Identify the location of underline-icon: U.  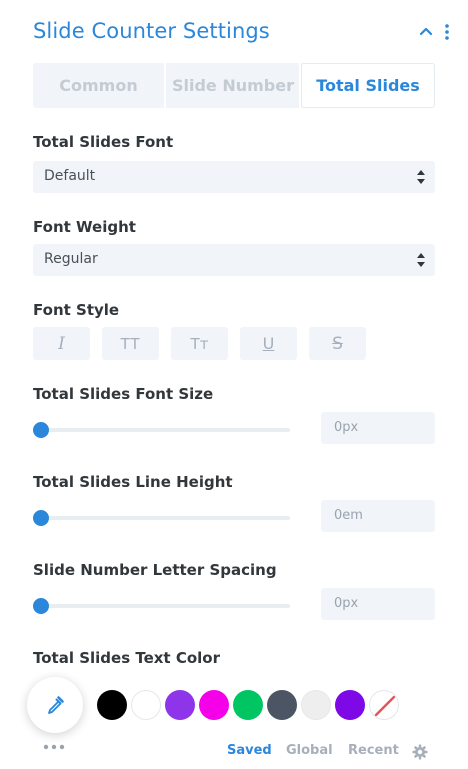
(268, 343).